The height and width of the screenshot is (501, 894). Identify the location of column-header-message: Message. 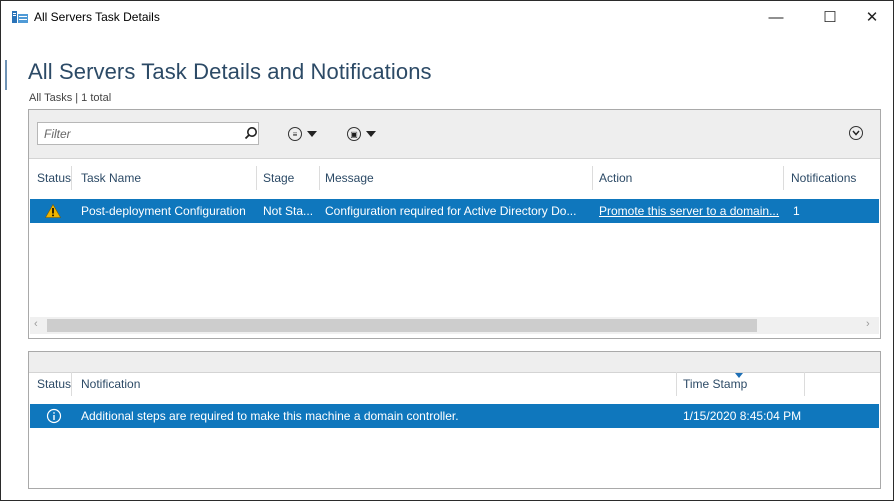
(455, 178).